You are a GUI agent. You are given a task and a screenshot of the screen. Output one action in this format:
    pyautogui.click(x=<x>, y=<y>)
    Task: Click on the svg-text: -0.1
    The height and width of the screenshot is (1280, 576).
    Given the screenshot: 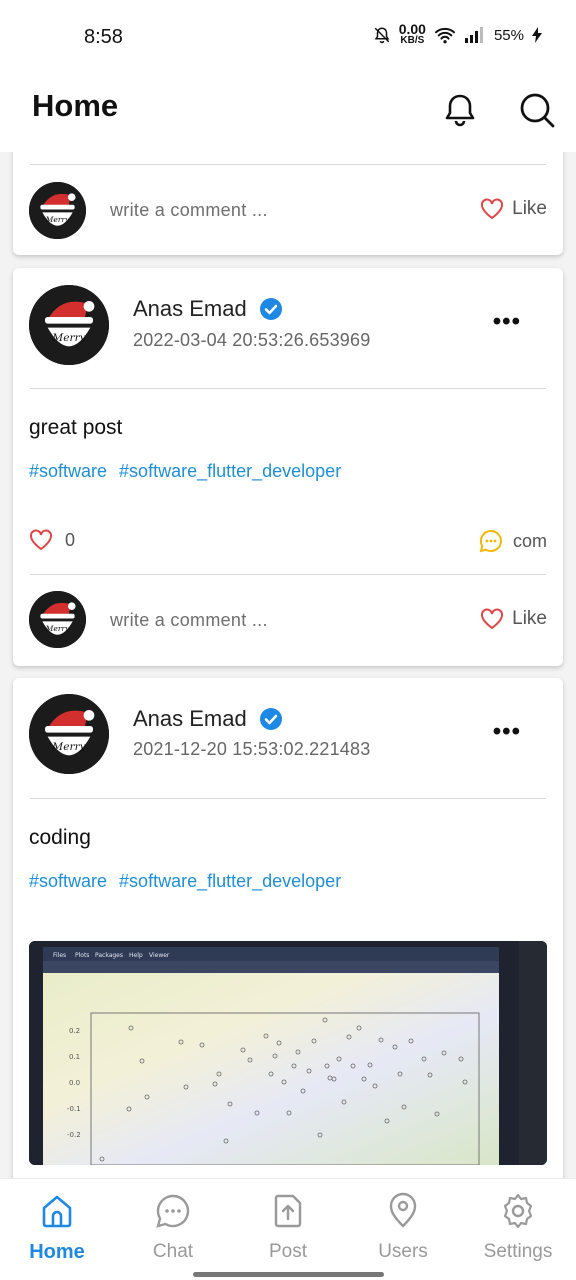 What is the action you would take?
    pyautogui.click(x=74, y=1109)
    